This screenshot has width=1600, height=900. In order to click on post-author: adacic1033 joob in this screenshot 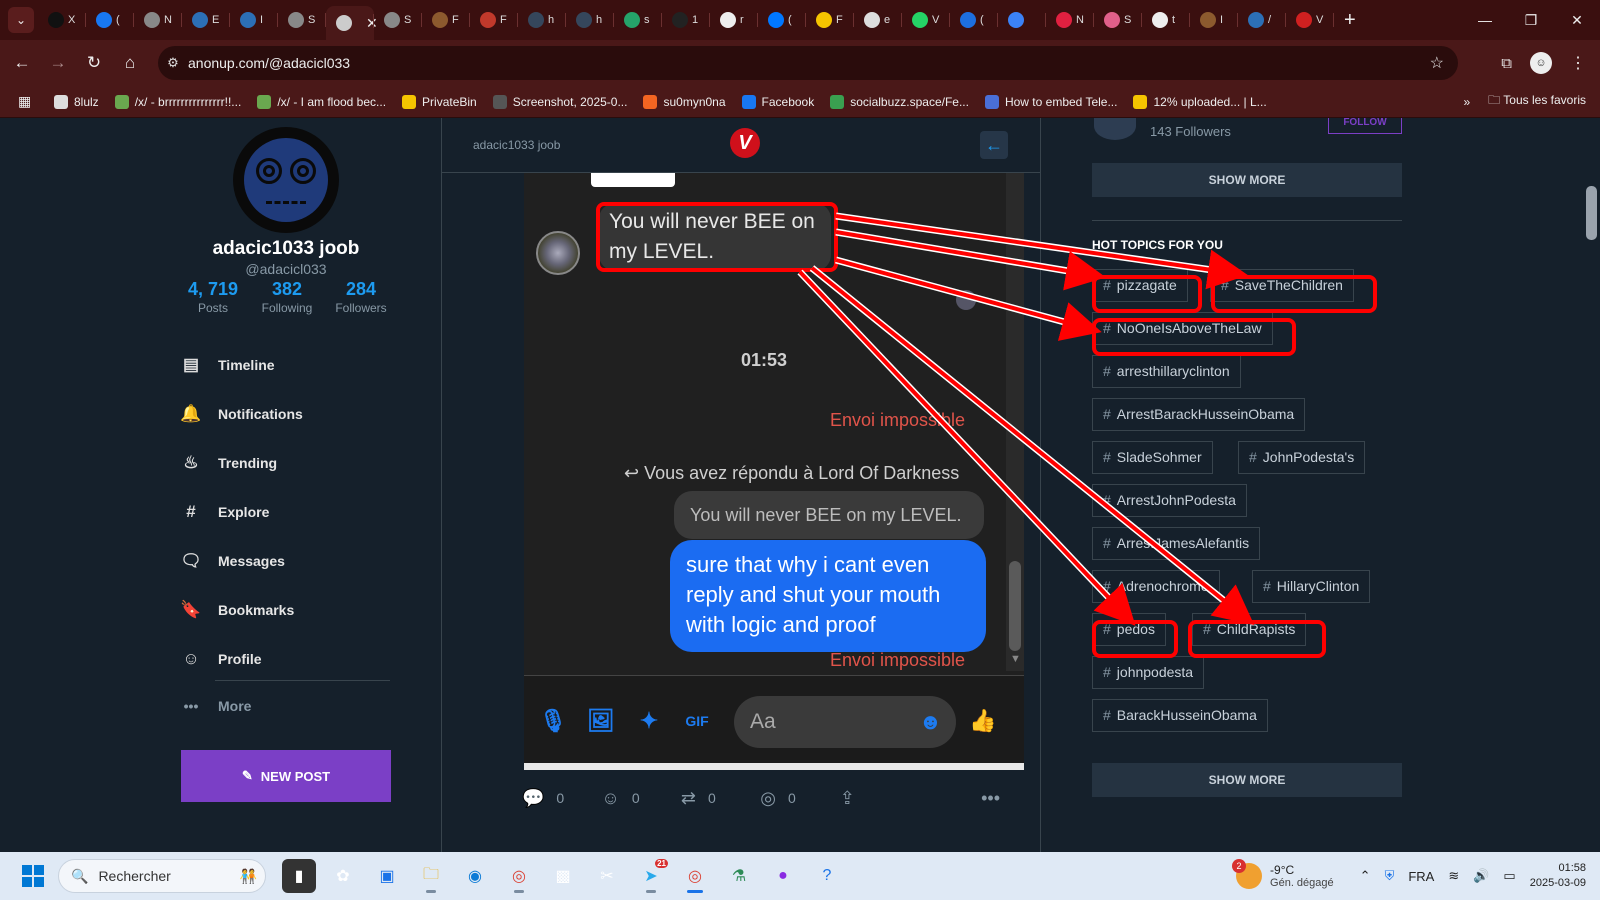, I will do `click(516, 145)`.